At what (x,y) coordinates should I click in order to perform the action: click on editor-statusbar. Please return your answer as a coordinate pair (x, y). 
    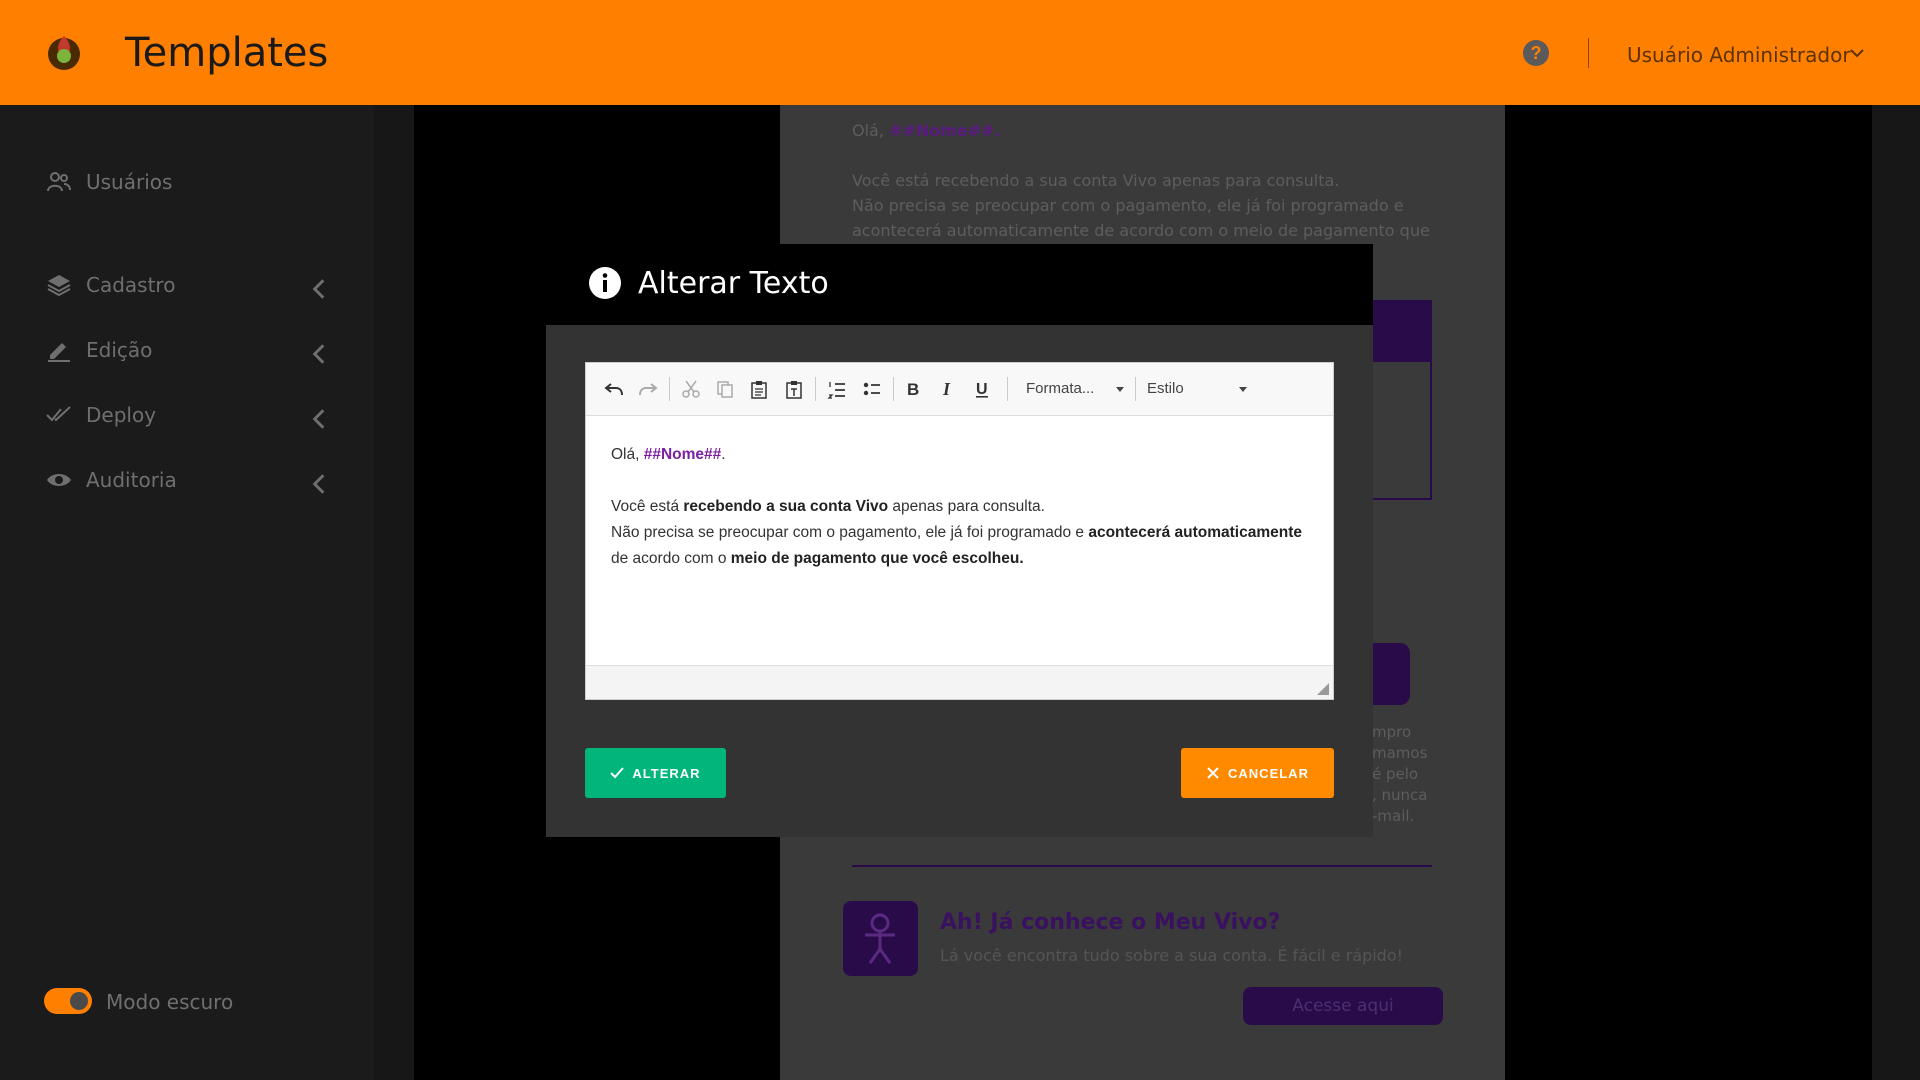
    Looking at the image, I should click on (959, 682).